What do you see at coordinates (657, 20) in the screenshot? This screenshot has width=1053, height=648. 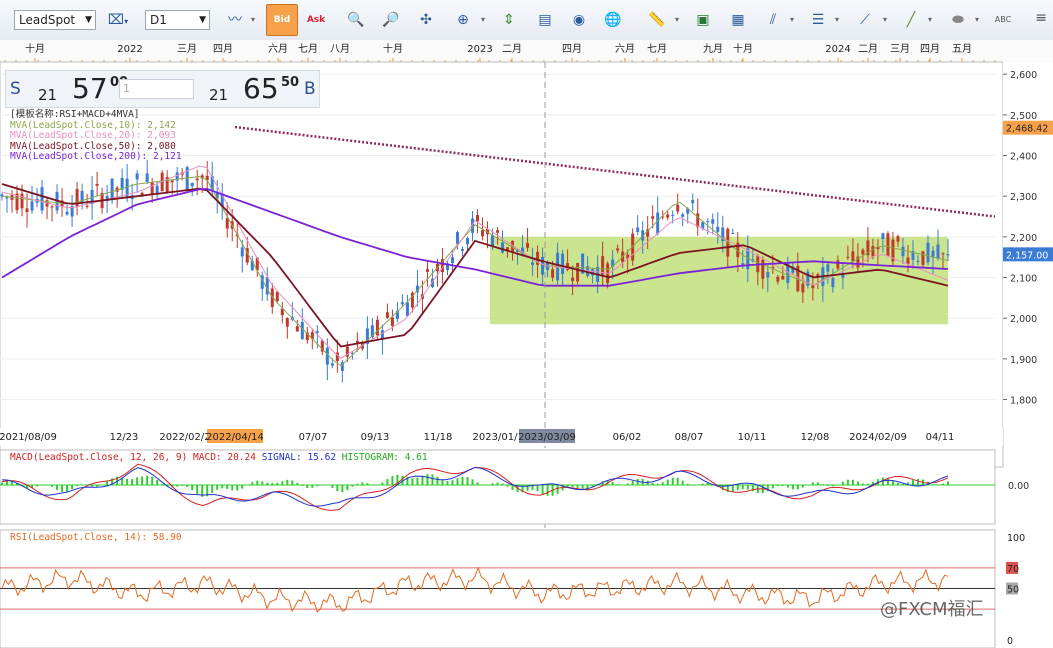 I see `ruler-icon: 📏` at bounding box center [657, 20].